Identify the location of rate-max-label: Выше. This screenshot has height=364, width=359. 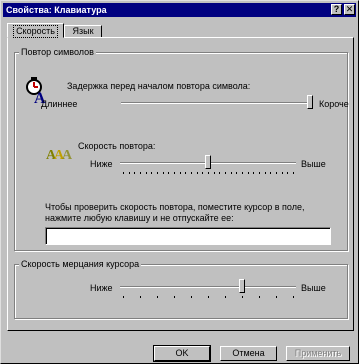
(313, 164).